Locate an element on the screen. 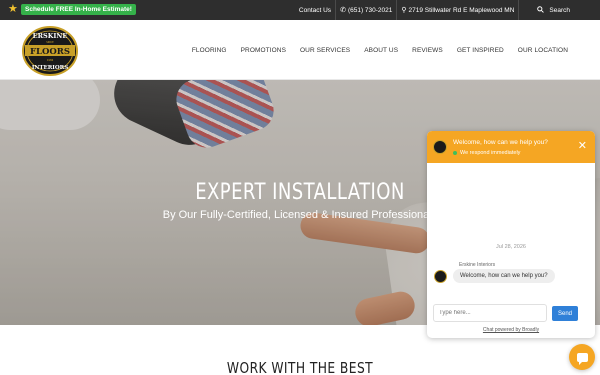  chat-status-text: We respond immediately is located at coordinates (490, 153).